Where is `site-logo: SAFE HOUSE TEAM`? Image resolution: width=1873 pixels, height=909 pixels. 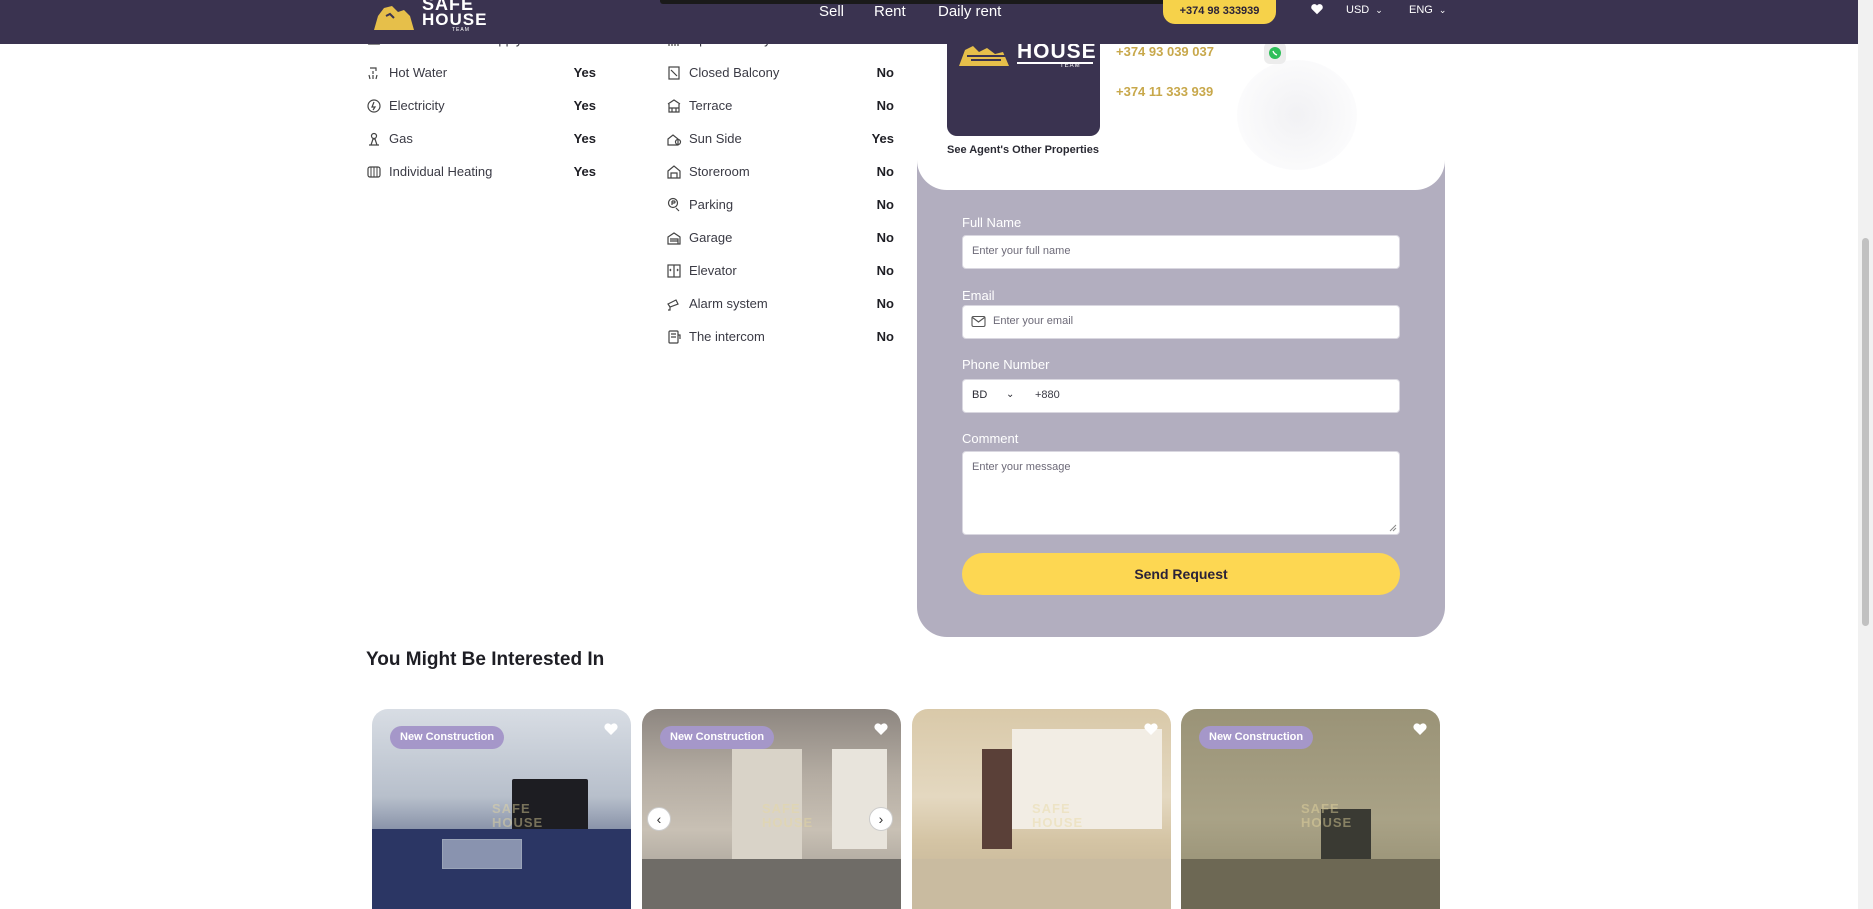
site-logo: SAFE HOUSE TEAM is located at coordinates (429, 17).